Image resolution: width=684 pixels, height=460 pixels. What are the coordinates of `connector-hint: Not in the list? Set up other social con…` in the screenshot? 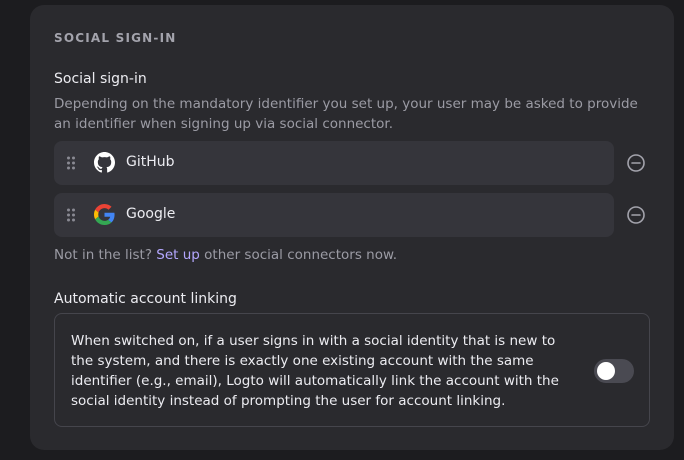 It's located at (225, 255).